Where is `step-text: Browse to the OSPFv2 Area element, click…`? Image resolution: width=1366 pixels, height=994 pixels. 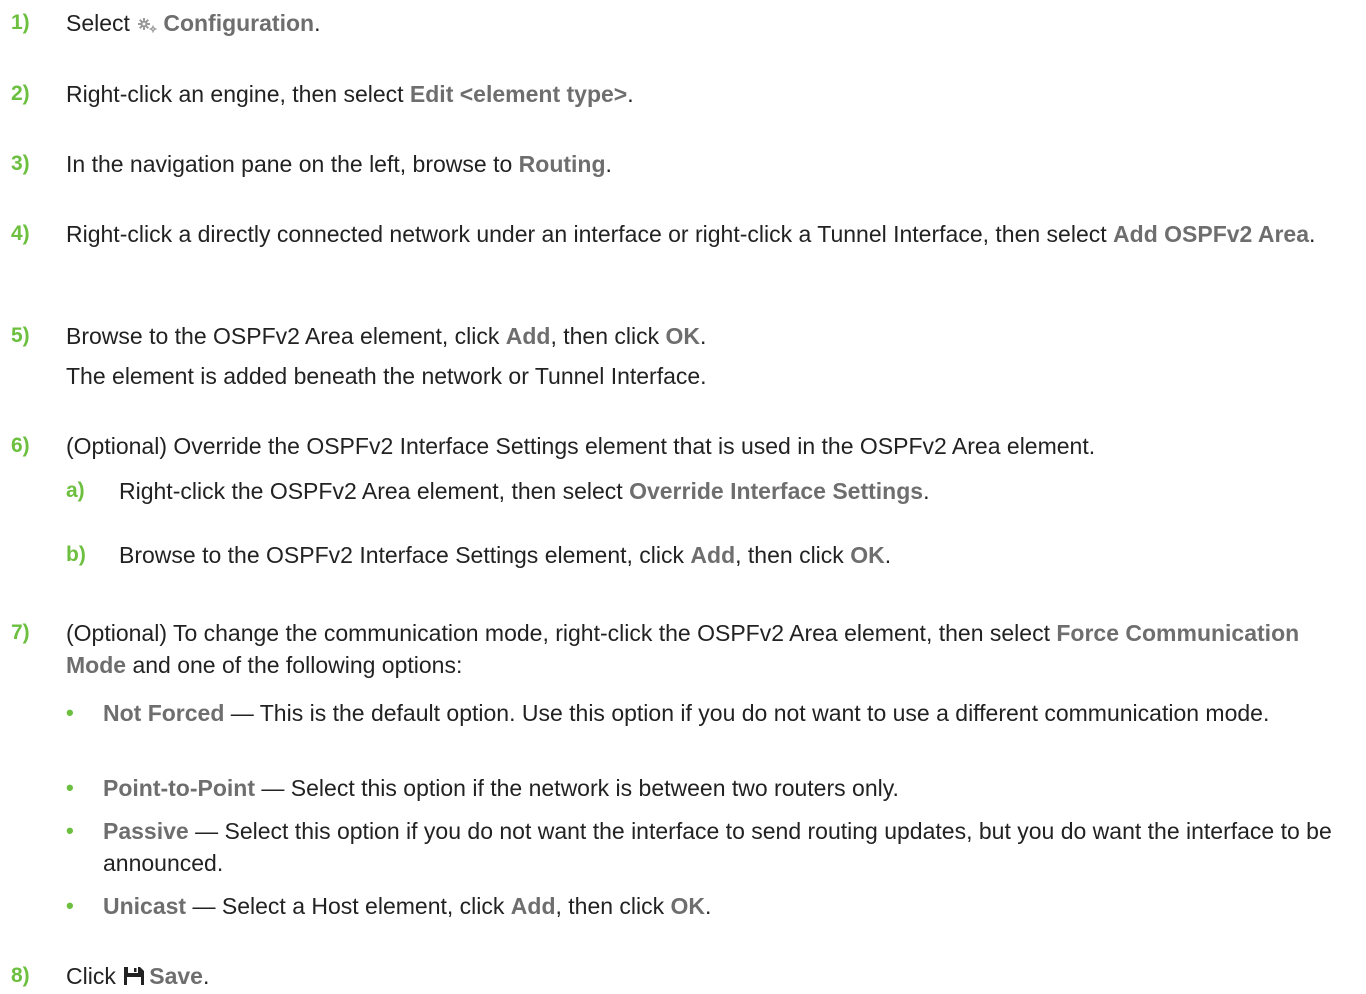 step-text: Browse to the OSPFv2 Area element, click… is located at coordinates (386, 336).